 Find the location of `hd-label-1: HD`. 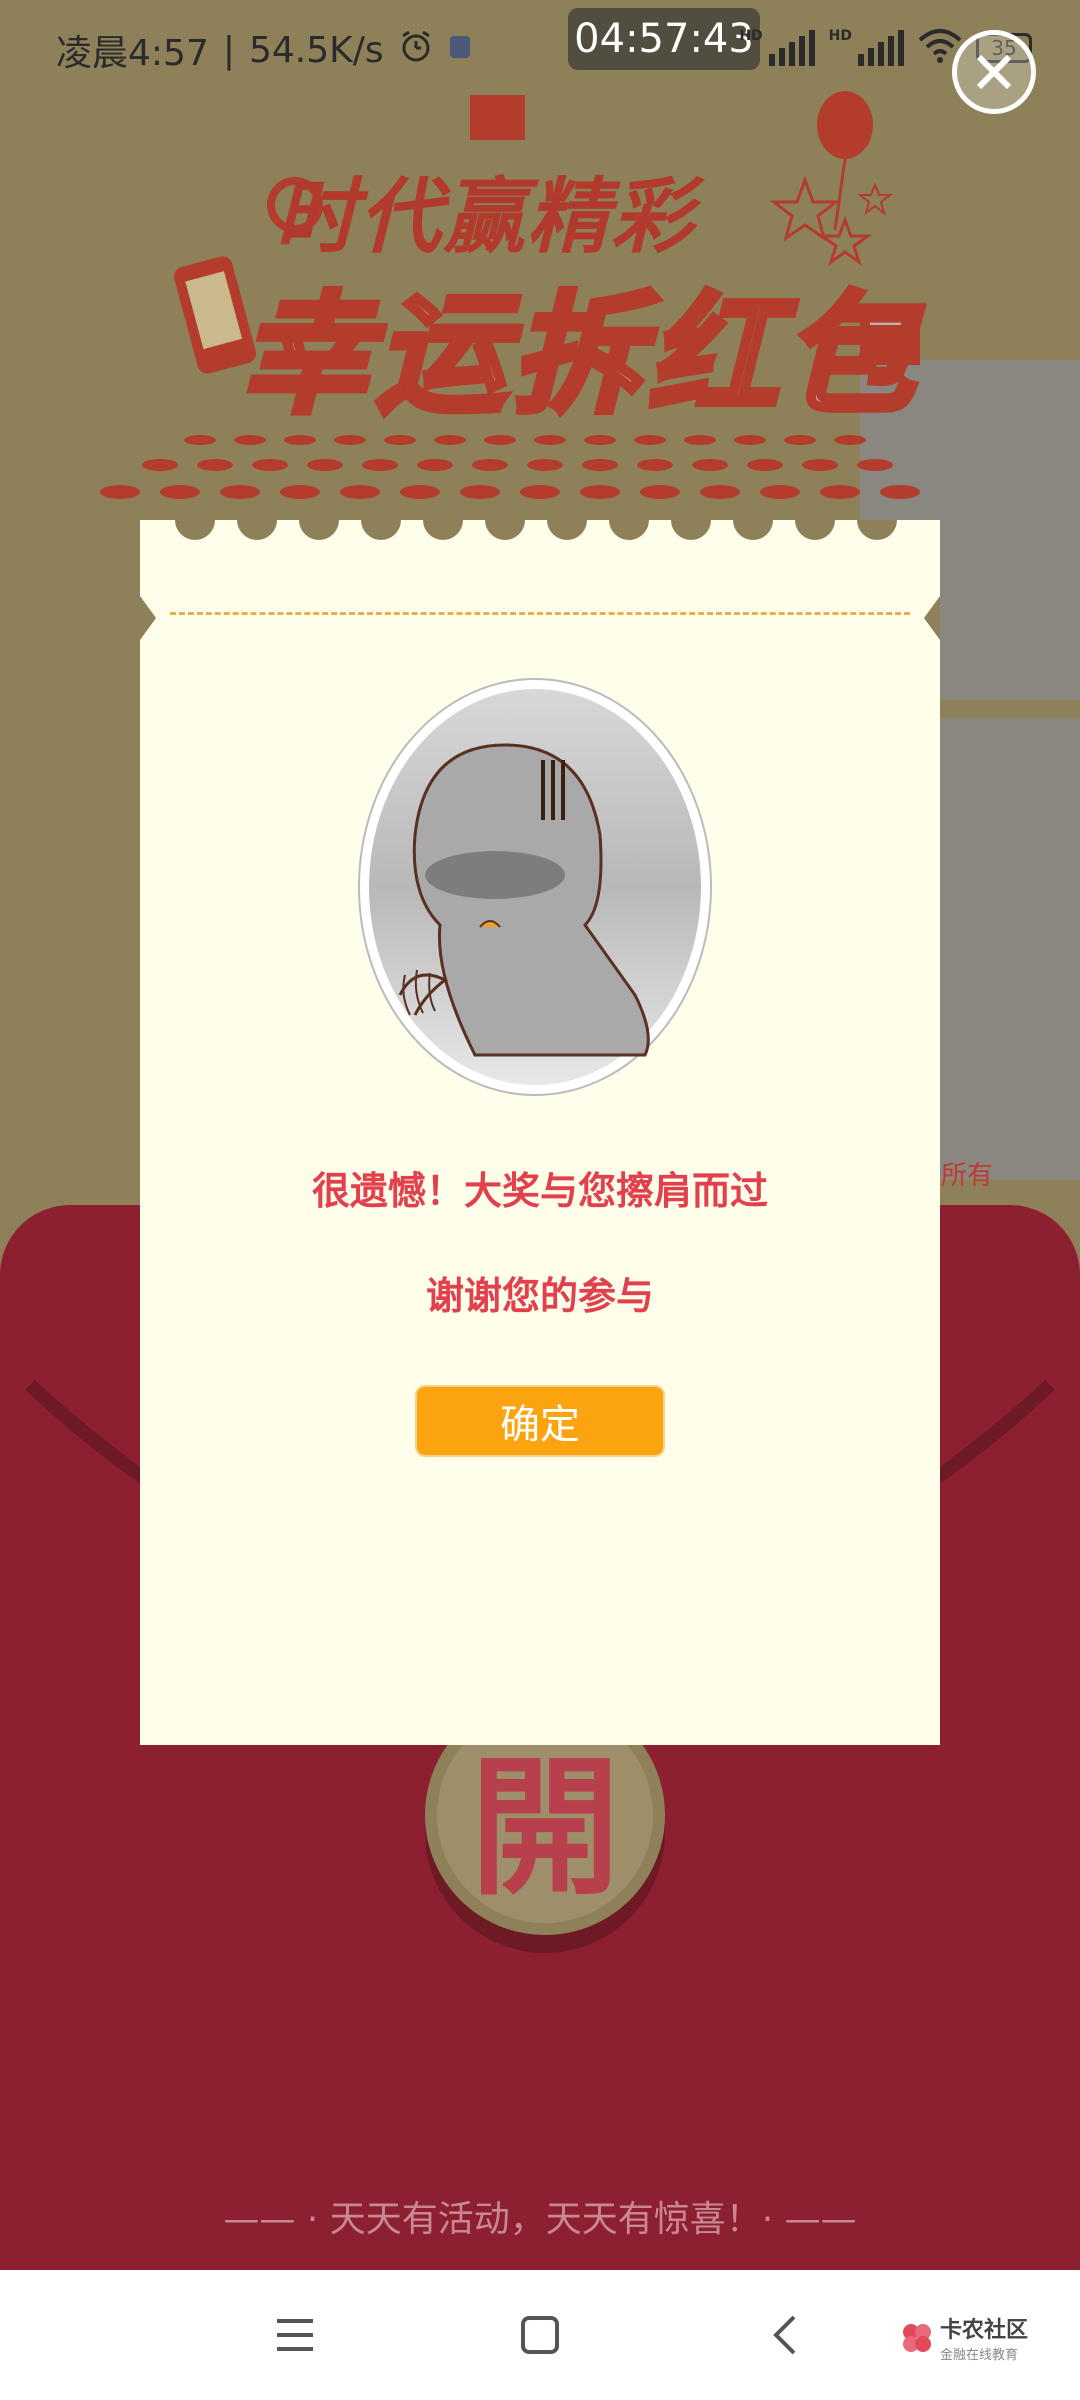

hd-label-1: HD is located at coordinates (751, 36).